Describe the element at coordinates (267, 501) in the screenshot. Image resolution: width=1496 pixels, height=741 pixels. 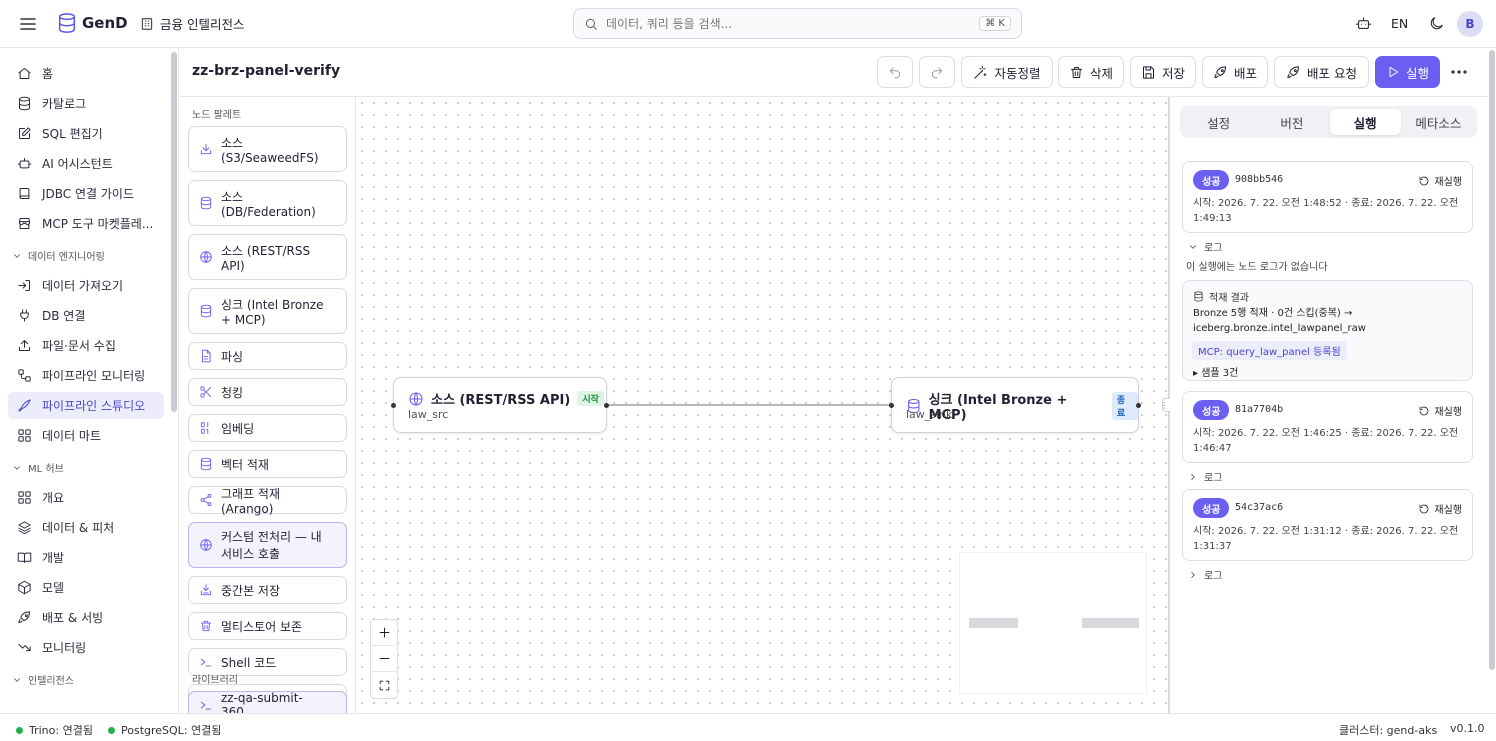
I see `palette-item: 그래프 적재 (Arango)` at that location.